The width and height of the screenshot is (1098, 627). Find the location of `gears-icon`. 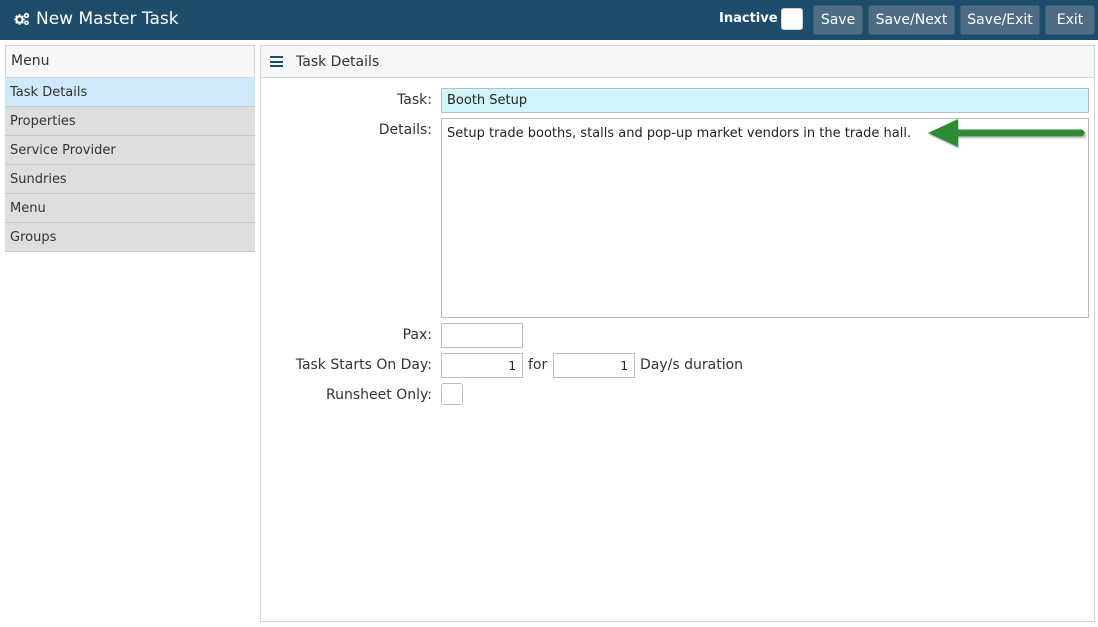

gears-icon is located at coordinates (22, 19).